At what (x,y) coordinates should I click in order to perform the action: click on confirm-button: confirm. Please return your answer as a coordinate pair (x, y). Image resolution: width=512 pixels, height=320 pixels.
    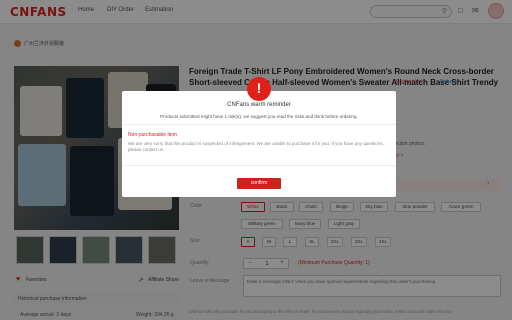
    Looking at the image, I should click on (259, 183).